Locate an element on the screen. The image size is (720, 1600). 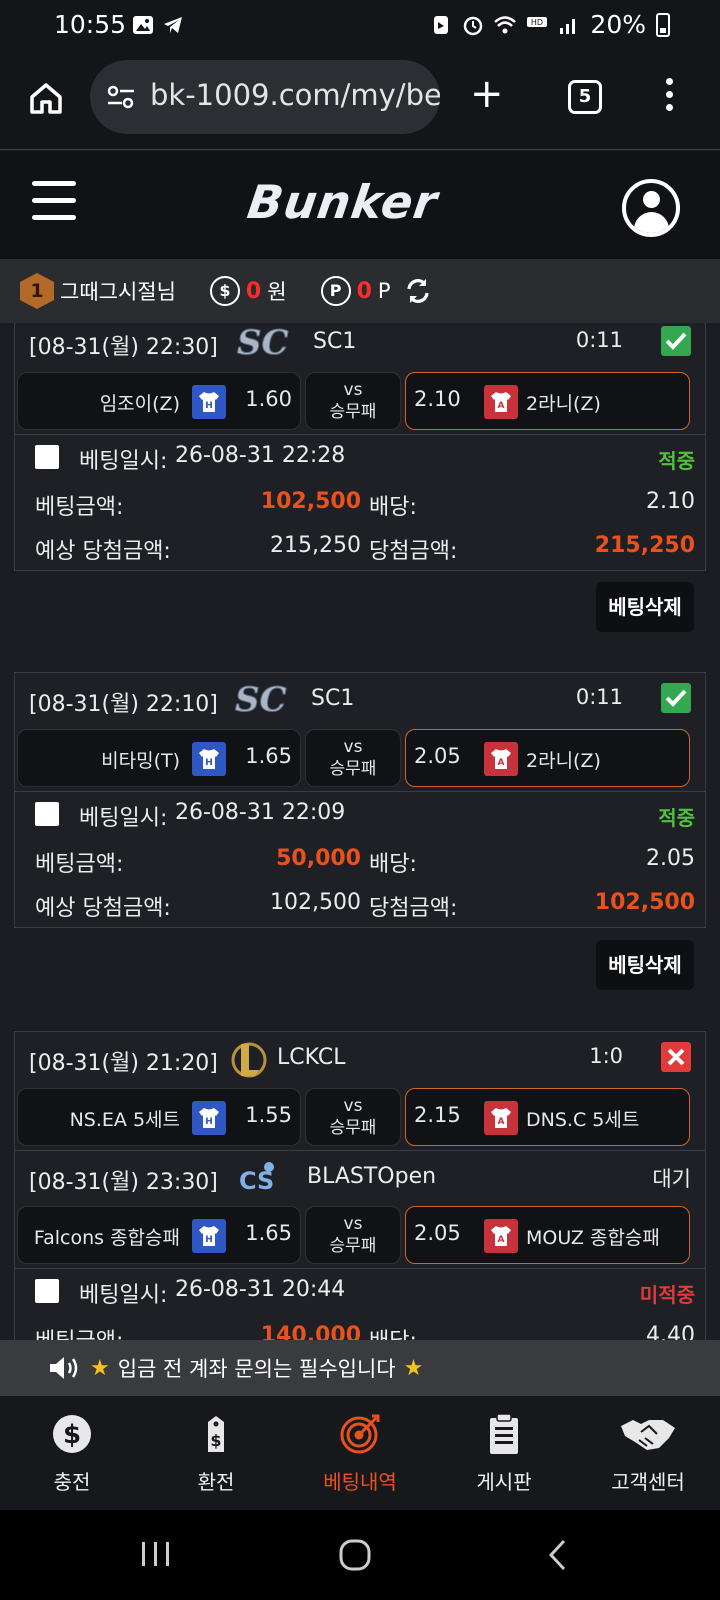
home-circle-icon is located at coordinates (355, 1555).